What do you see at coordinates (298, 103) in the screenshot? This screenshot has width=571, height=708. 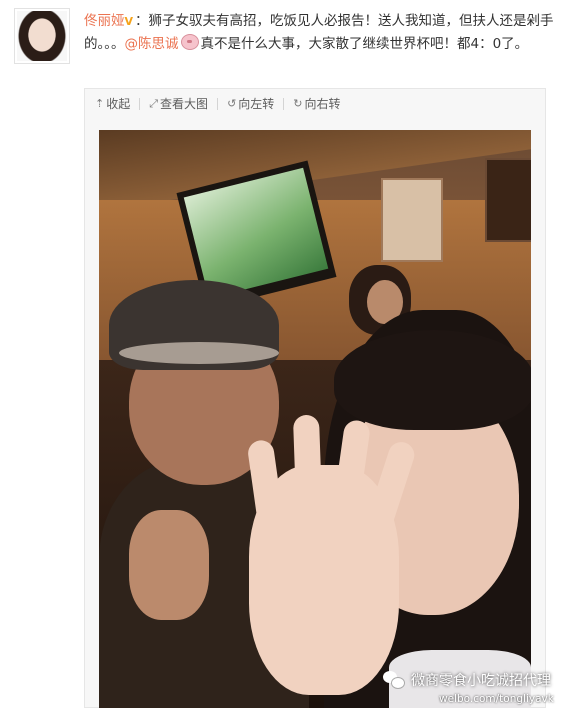 I see `rotate-right-icon: ↻` at bounding box center [298, 103].